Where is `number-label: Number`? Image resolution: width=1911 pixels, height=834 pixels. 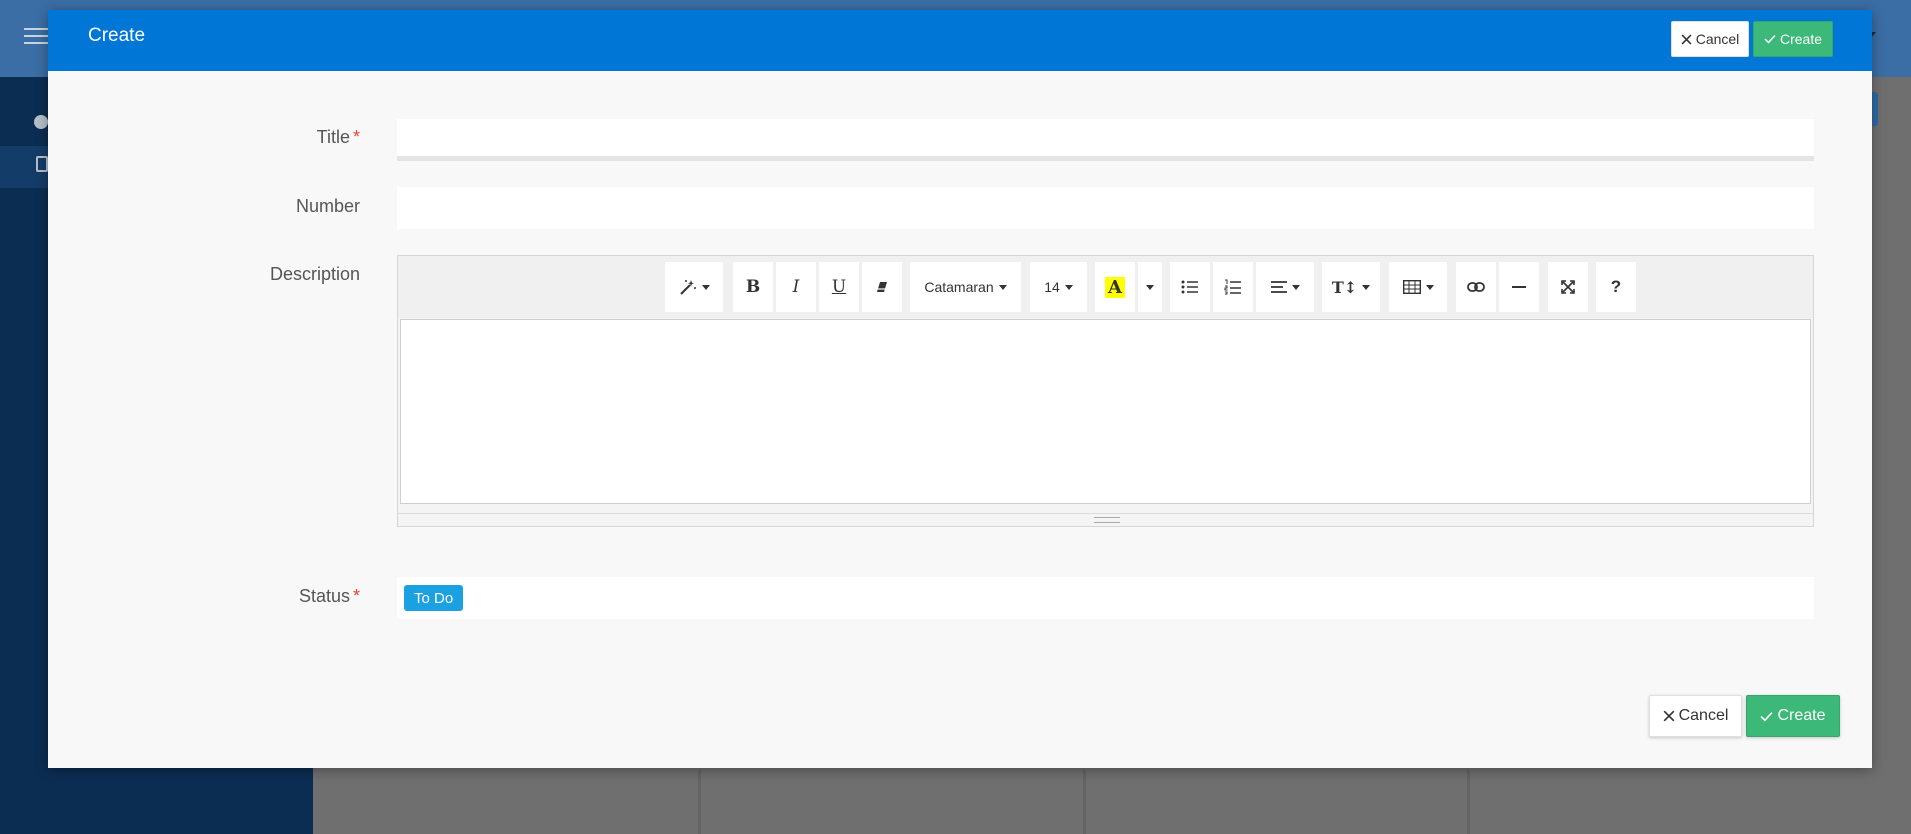
number-label: Number is located at coordinates (327, 206).